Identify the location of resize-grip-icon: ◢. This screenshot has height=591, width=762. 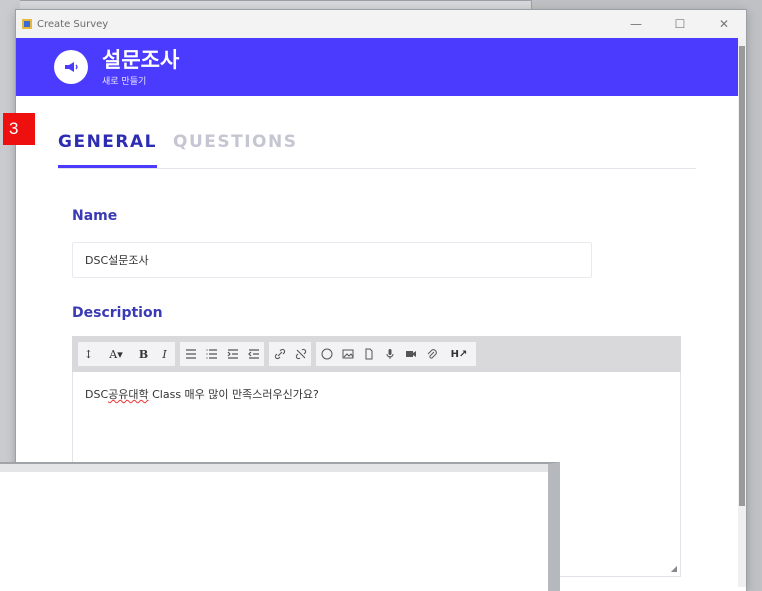
(674, 568).